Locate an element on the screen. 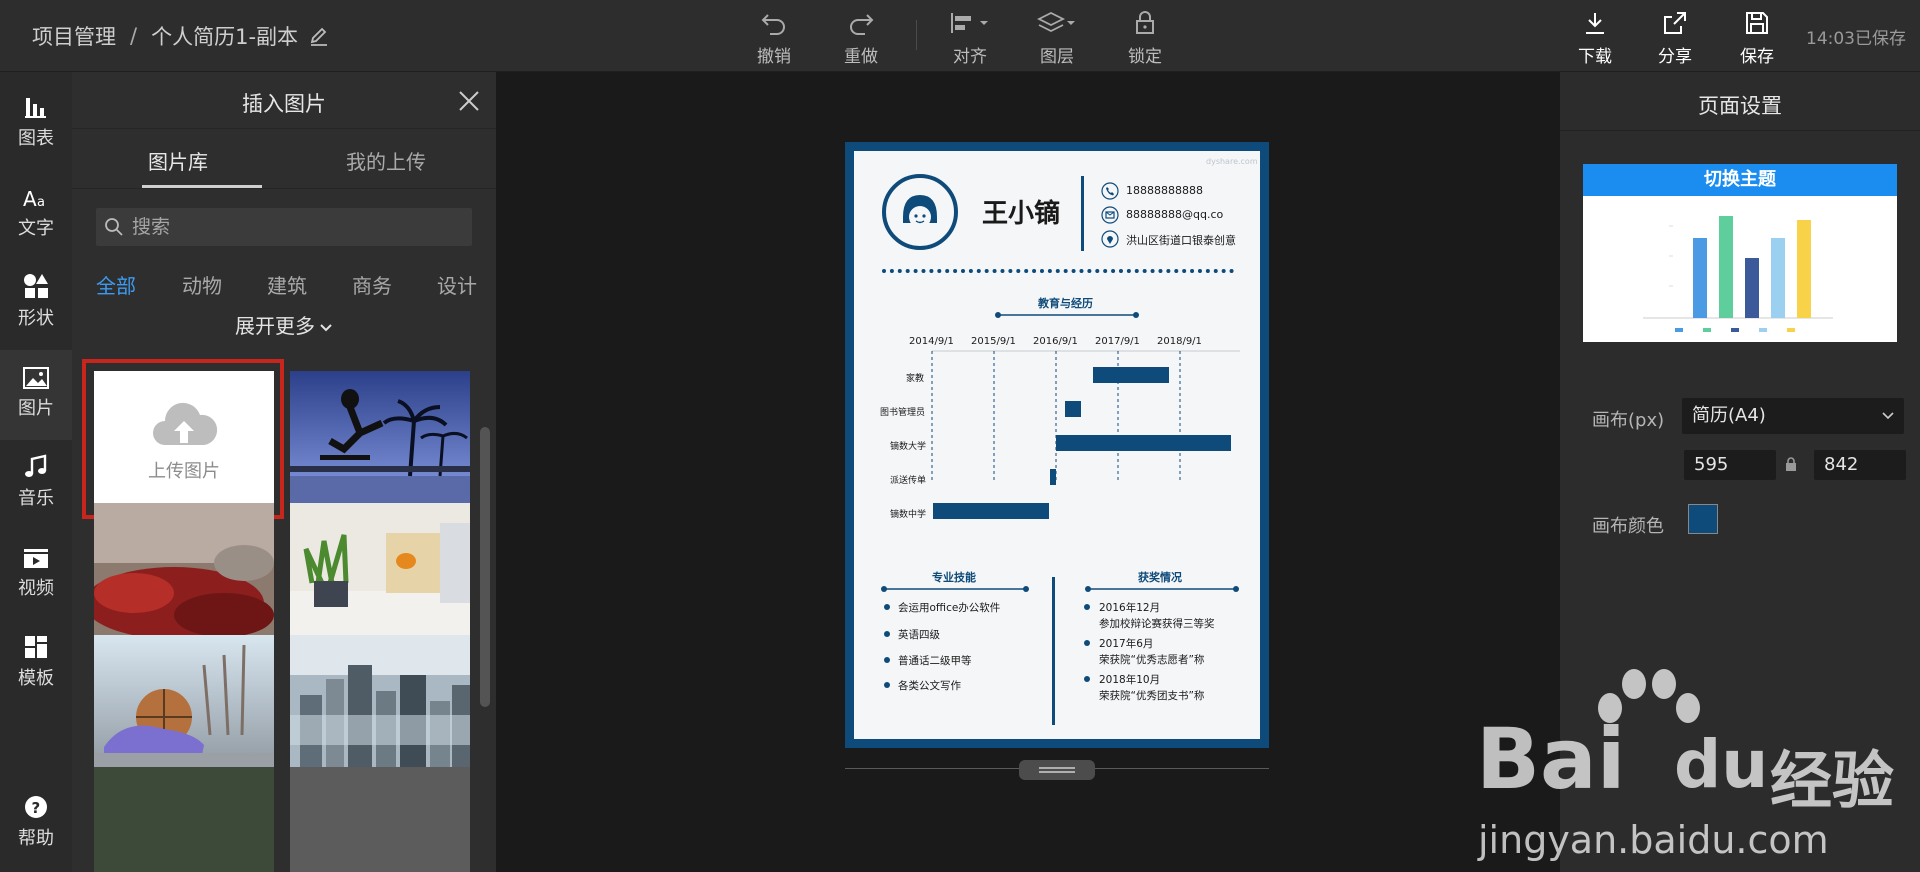  video-icon is located at coordinates (36, 558).